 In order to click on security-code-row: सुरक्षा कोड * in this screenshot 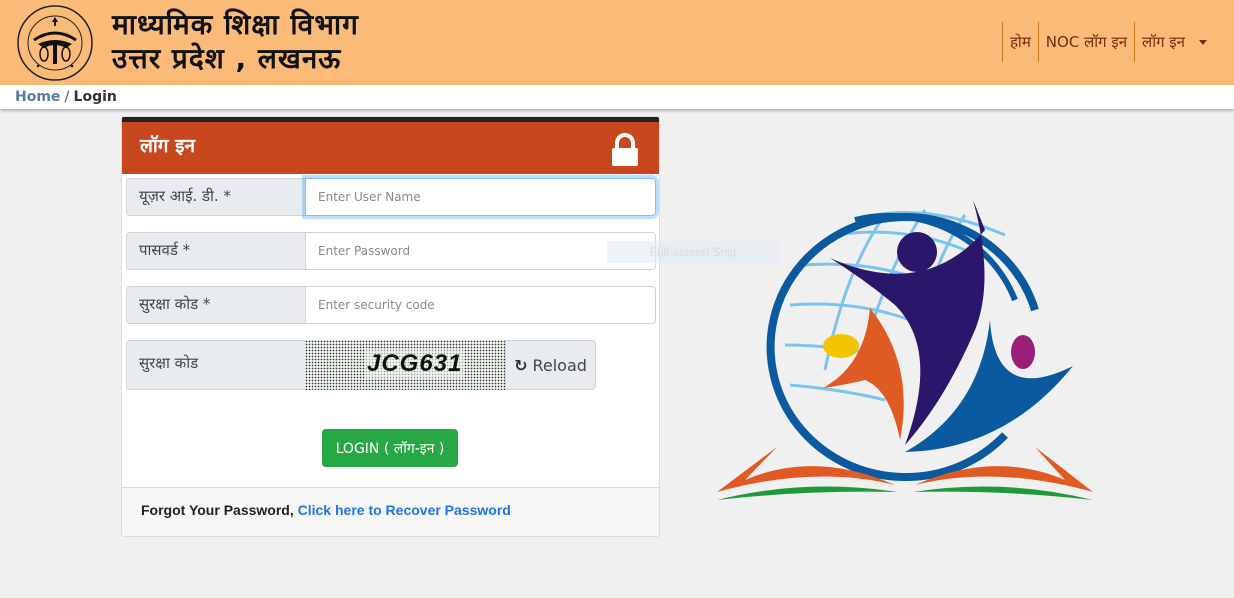, I will do `click(391, 305)`.